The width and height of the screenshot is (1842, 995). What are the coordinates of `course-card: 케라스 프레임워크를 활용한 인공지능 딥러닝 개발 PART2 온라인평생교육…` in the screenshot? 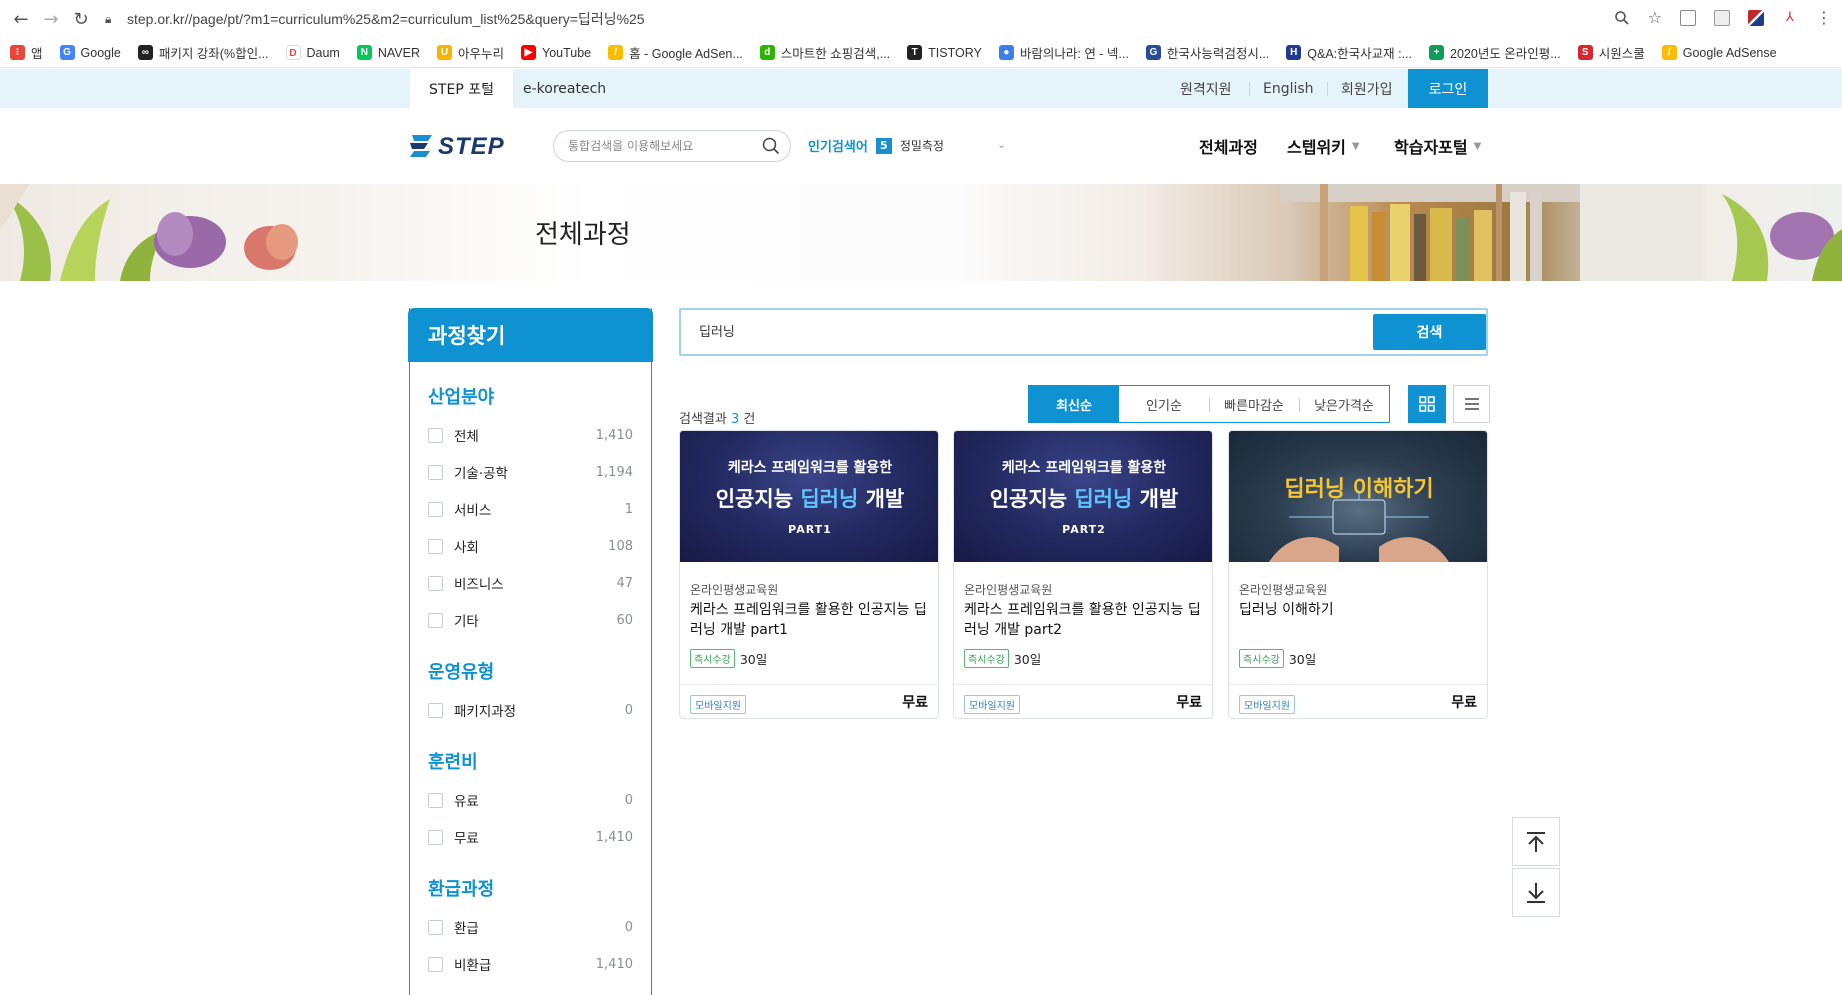 It's located at (1083, 574).